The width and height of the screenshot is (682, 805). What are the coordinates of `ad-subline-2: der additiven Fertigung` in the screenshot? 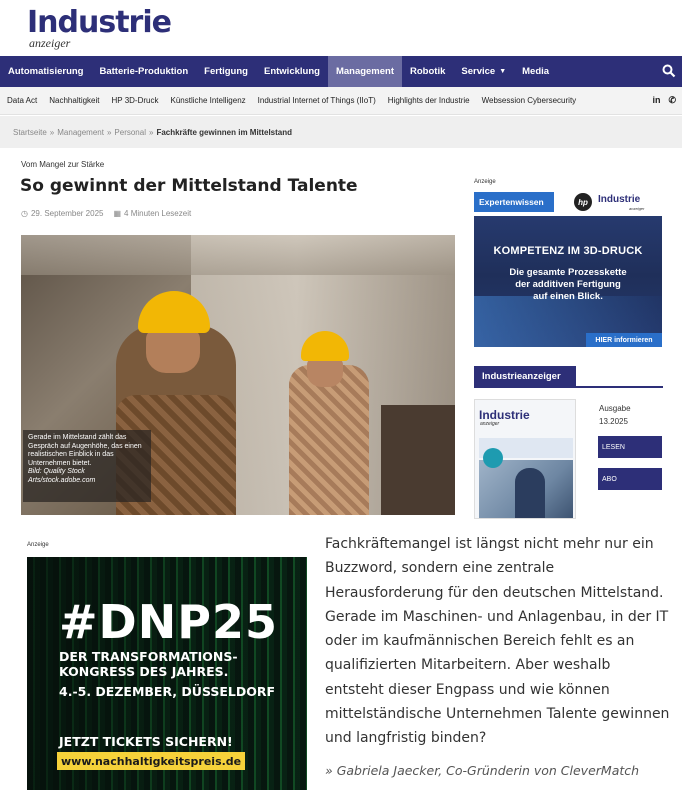 It's located at (568, 284).